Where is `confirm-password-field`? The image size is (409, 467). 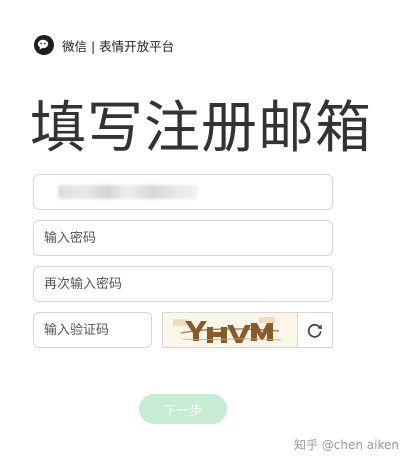 confirm-password-field is located at coordinates (188, 284).